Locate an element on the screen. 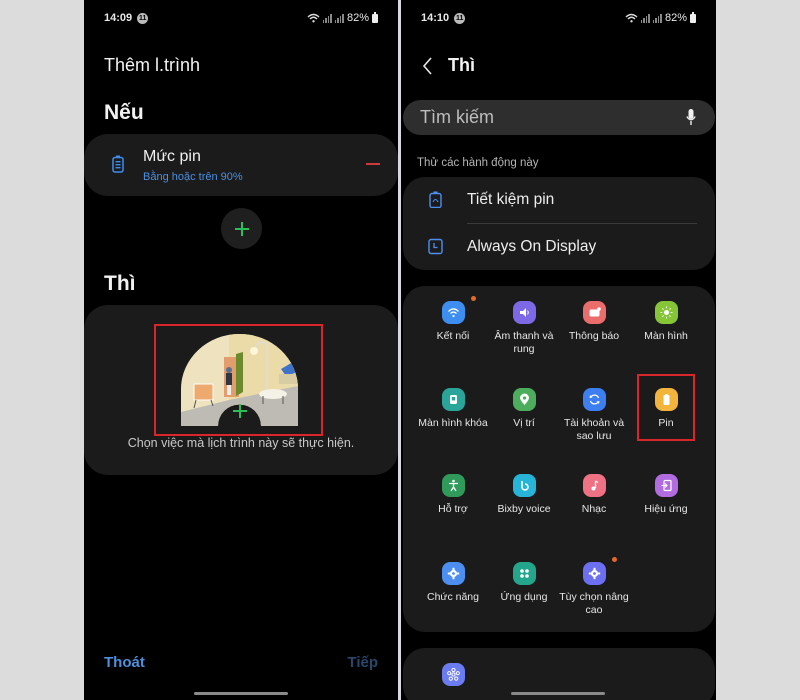  sound-icon is located at coordinates (524, 312).